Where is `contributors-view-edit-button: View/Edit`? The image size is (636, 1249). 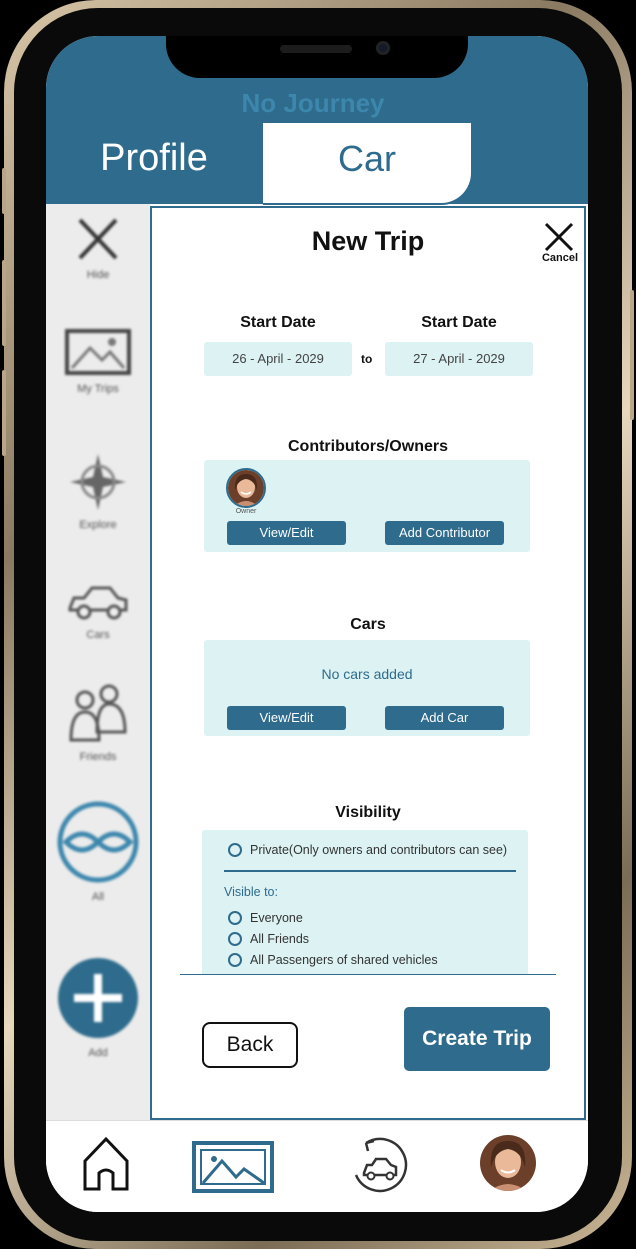 contributors-view-edit-button: View/Edit is located at coordinates (286, 533).